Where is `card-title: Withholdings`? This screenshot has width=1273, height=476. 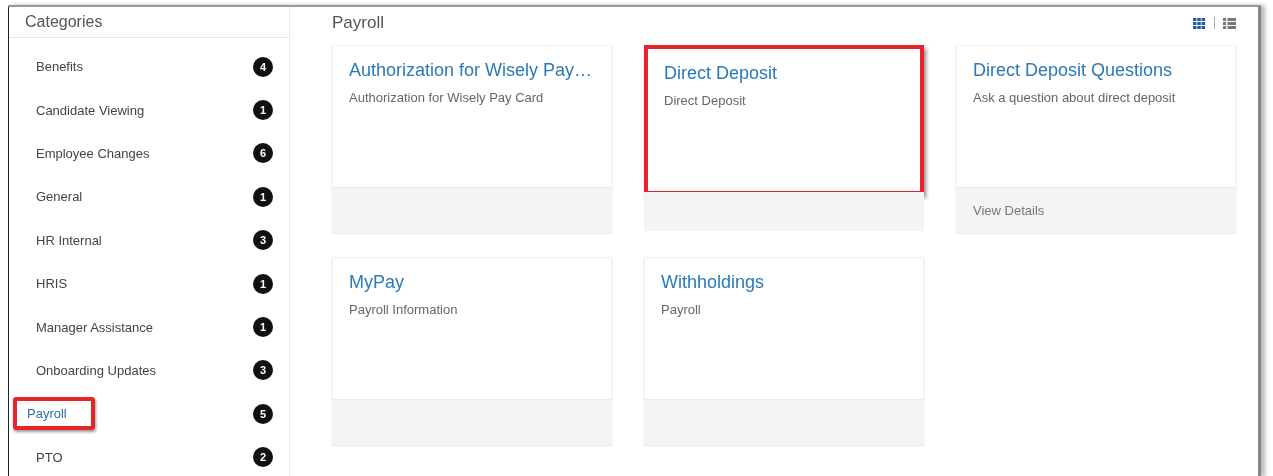
card-title: Withholdings is located at coordinates (713, 282).